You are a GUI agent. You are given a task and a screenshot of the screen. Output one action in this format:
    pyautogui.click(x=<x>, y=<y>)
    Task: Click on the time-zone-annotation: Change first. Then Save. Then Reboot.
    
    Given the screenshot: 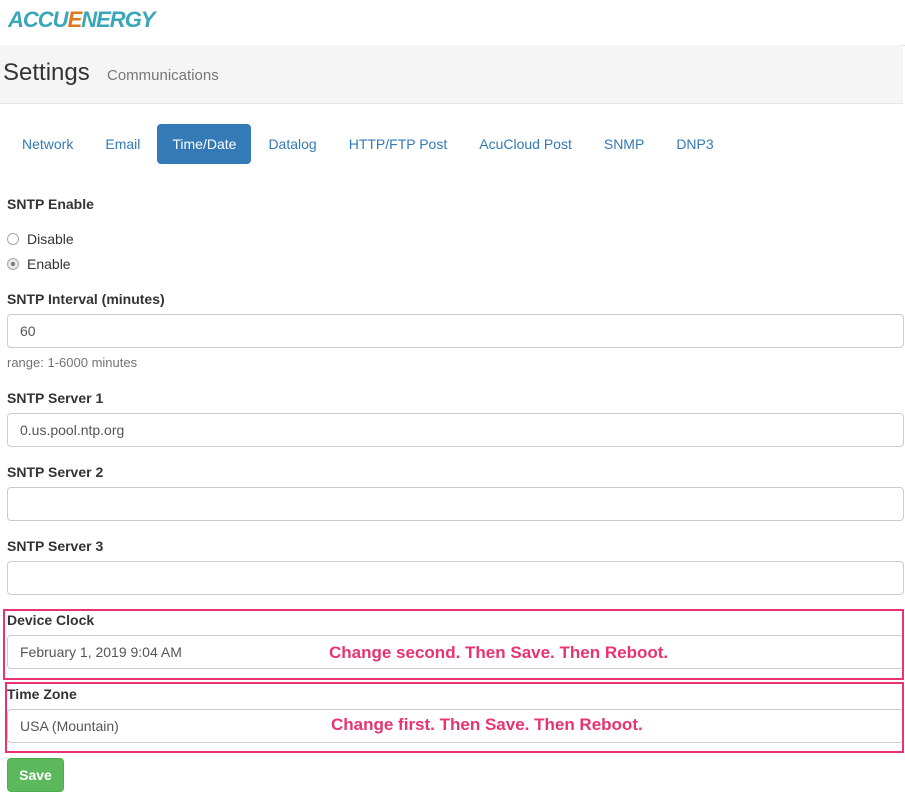 What is the action you would take?
    pyautogui.click(x=487, y=724)
    